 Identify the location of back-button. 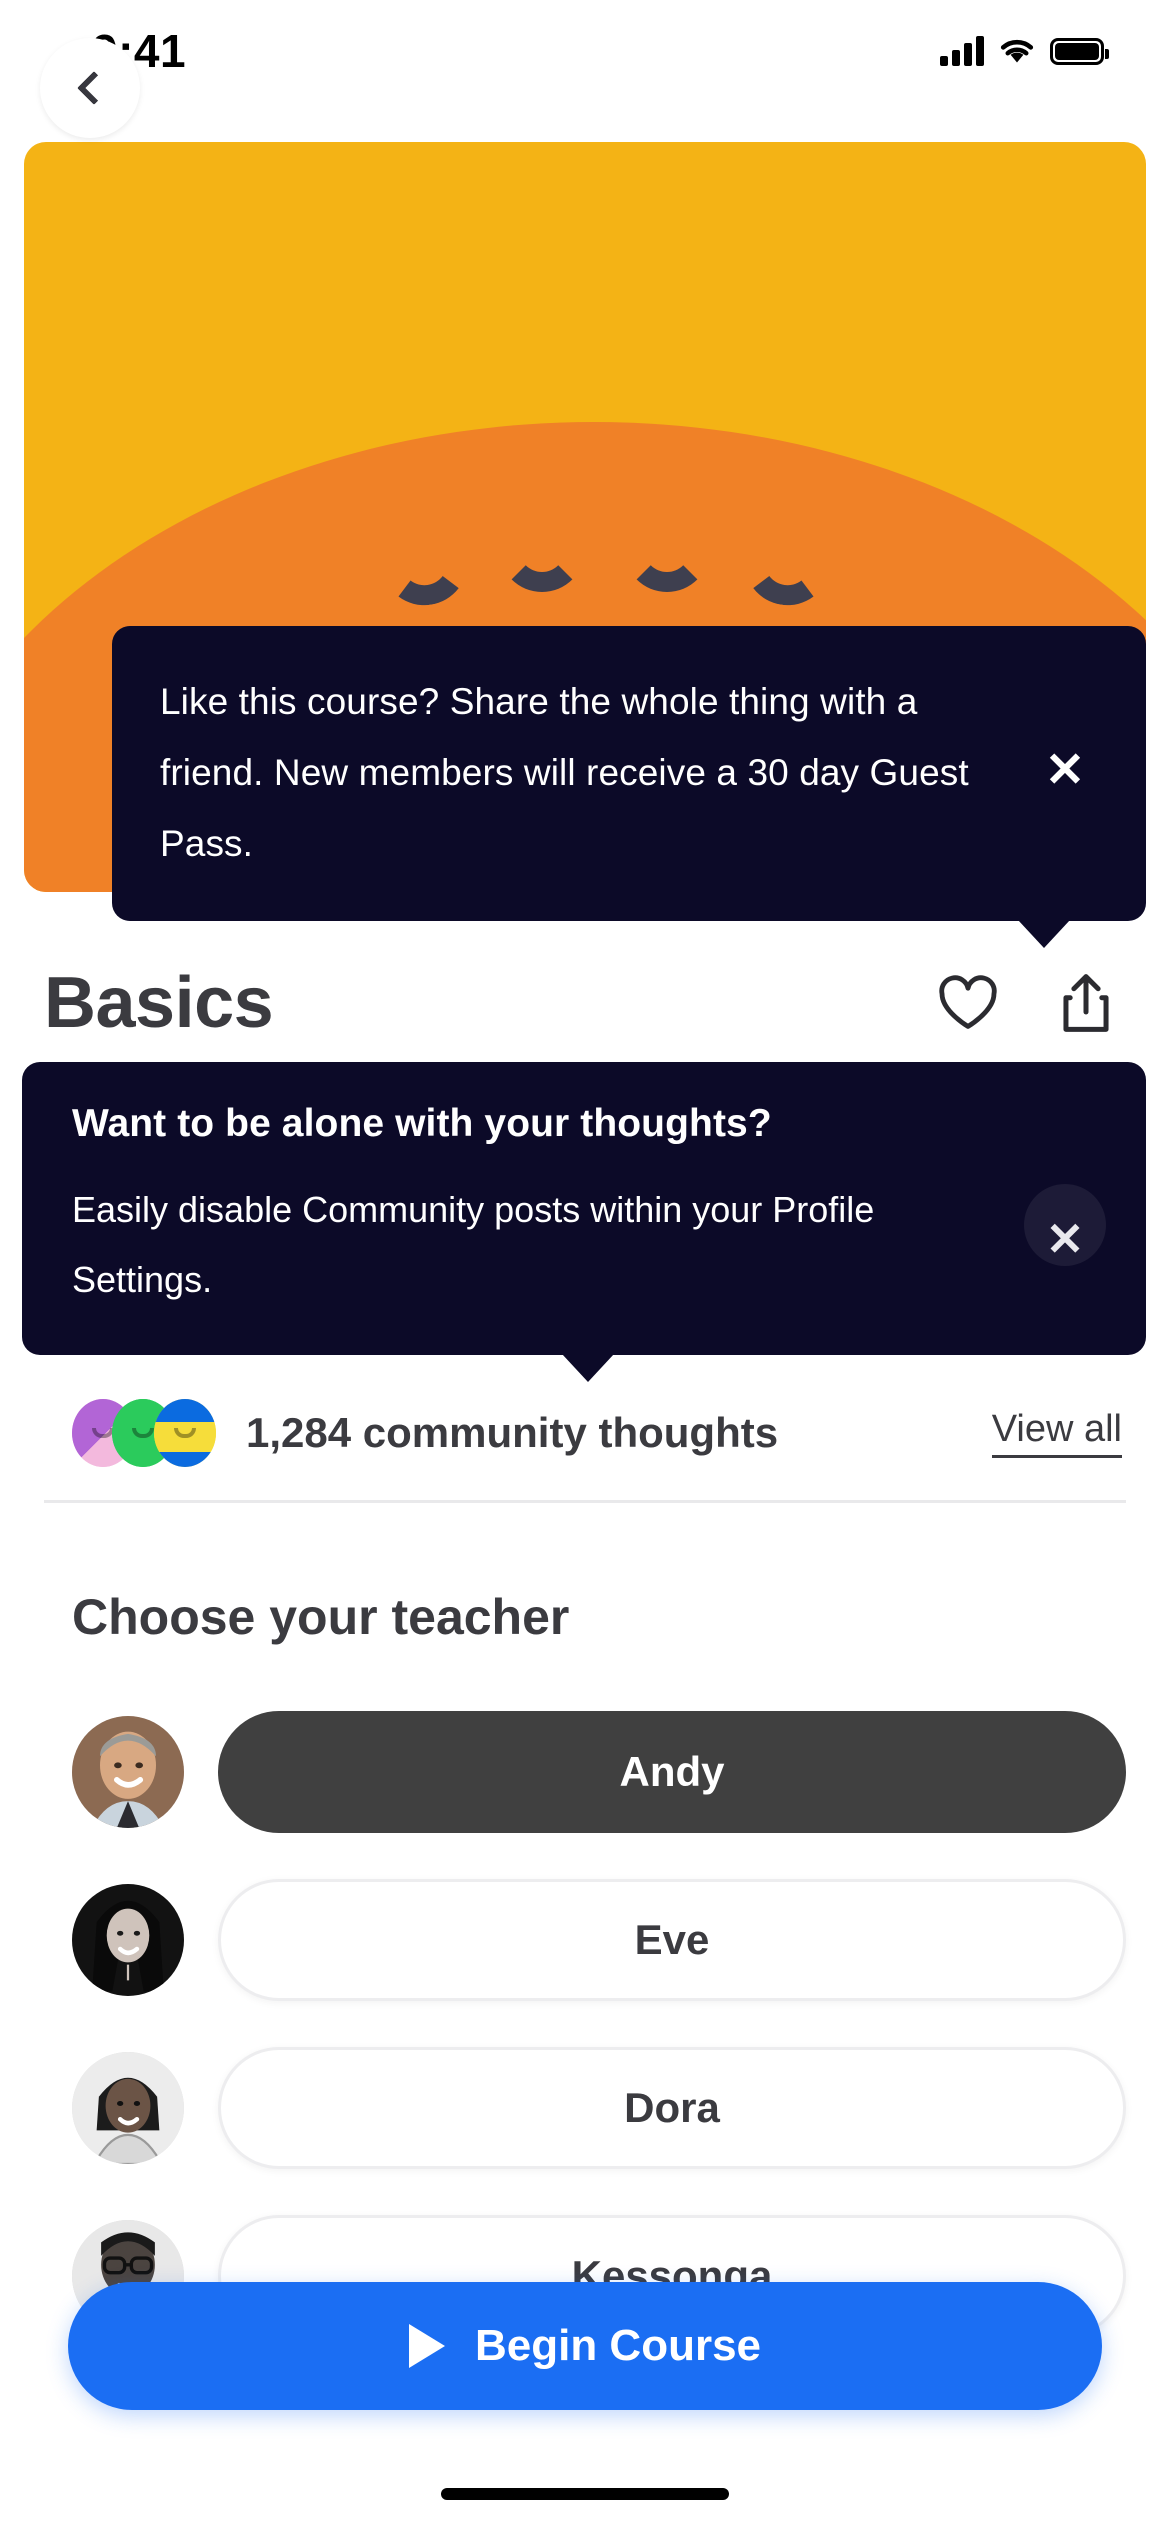
(90, 88).